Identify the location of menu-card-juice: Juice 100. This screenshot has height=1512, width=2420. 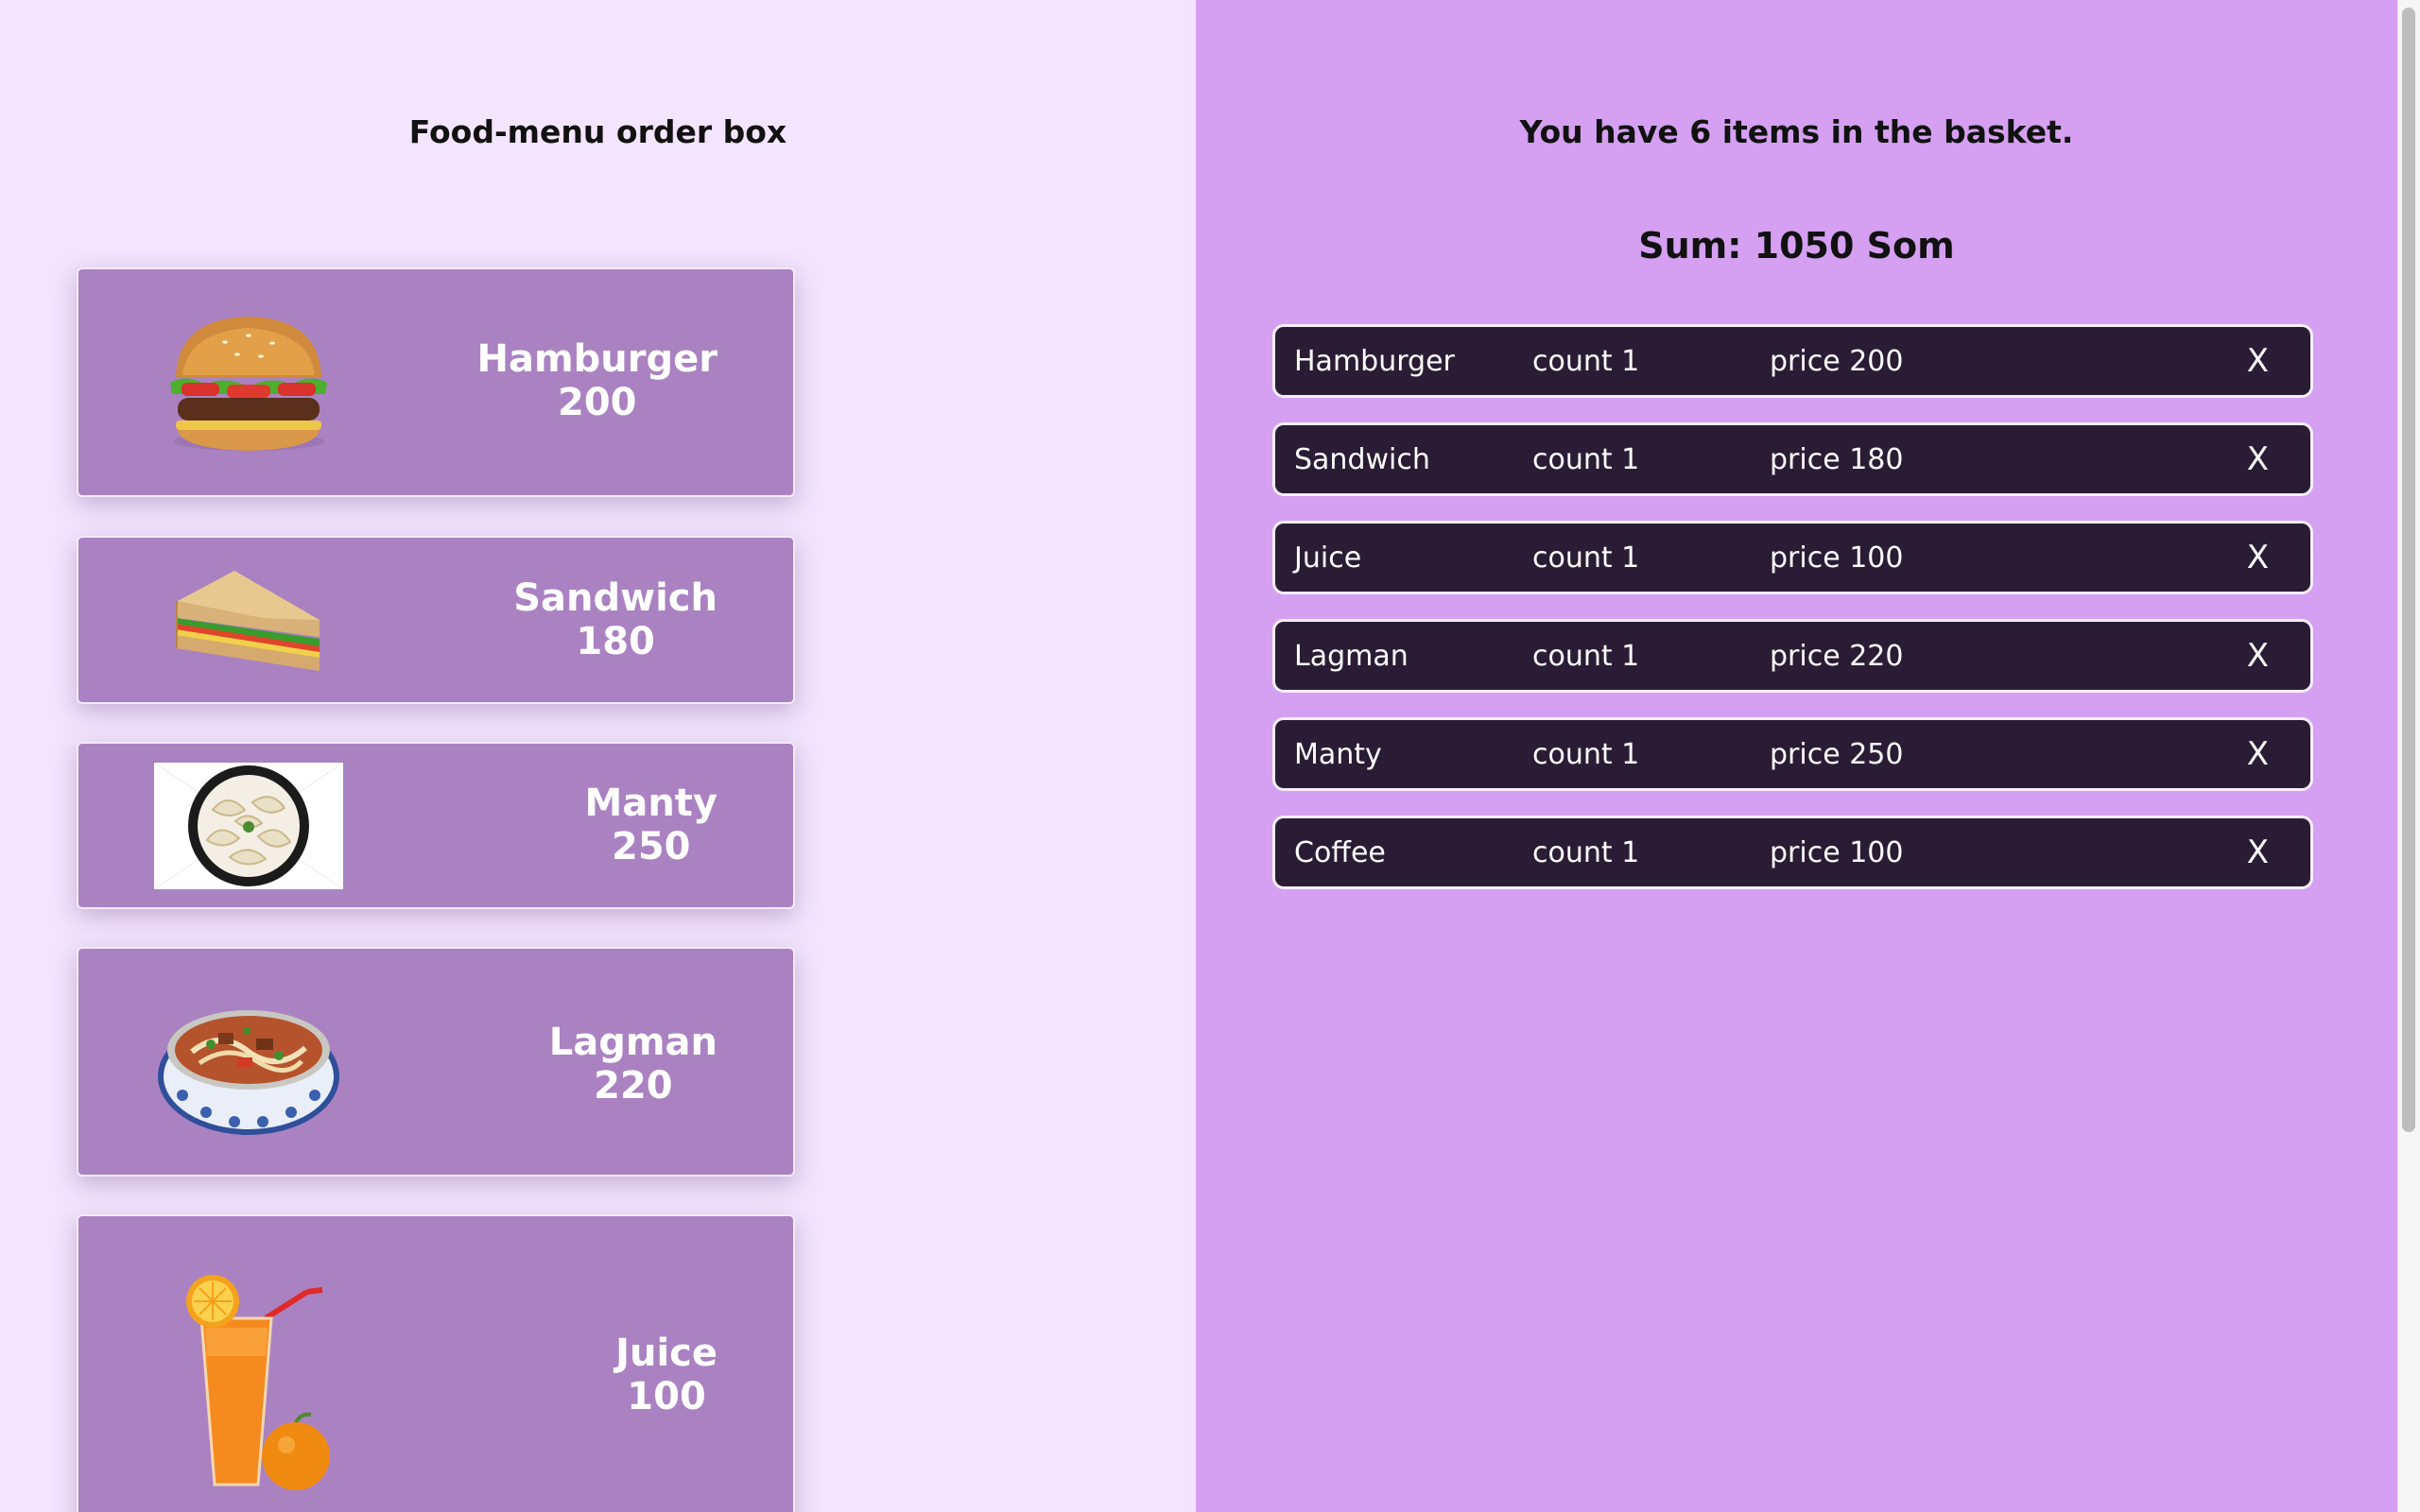
(436, 1363).